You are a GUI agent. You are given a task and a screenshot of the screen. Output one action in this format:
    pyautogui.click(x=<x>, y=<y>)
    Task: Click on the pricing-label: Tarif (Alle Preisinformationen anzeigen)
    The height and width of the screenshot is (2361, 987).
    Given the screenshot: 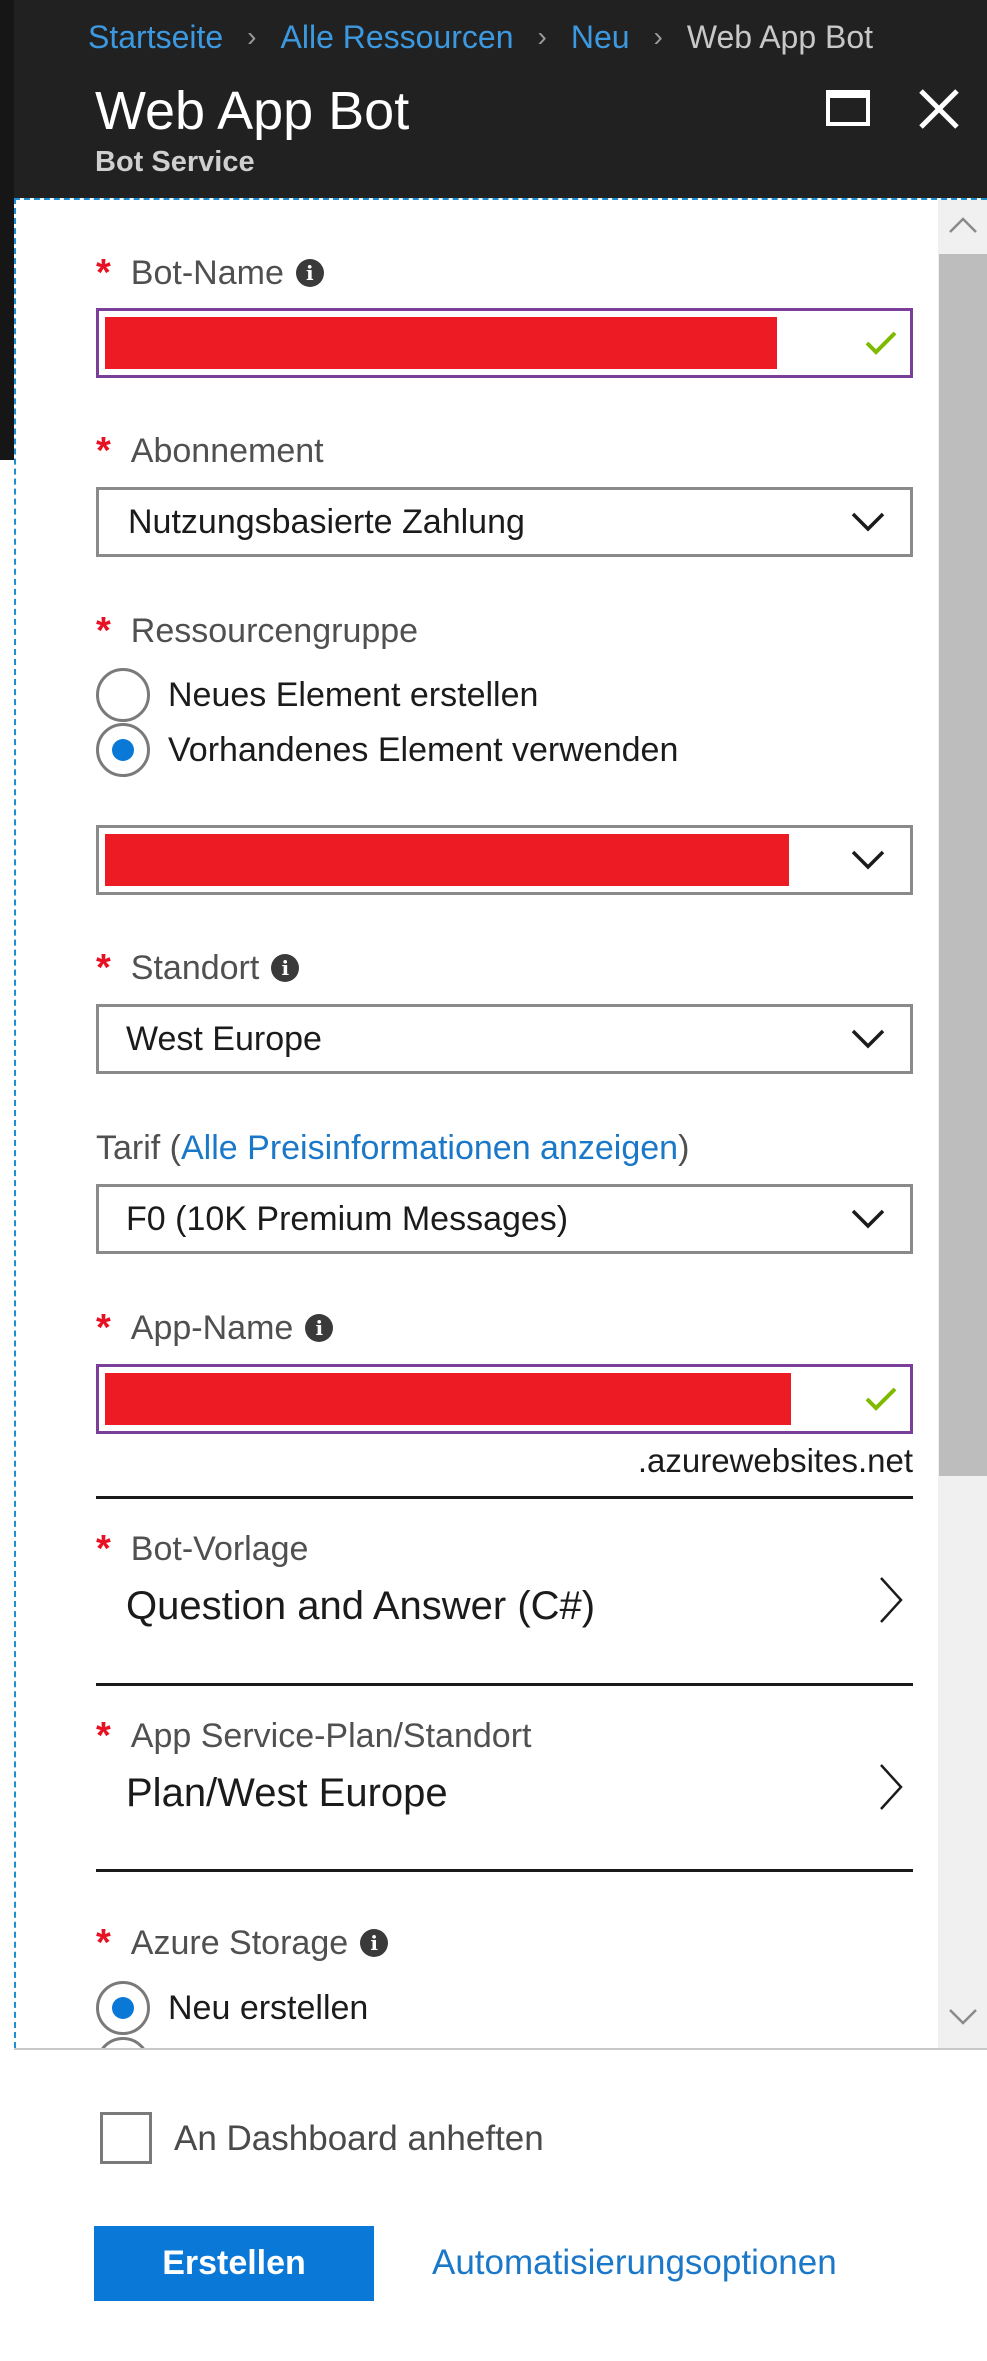 What is the action you would take?
    pyautogui.click(x=393, y=1148)
    